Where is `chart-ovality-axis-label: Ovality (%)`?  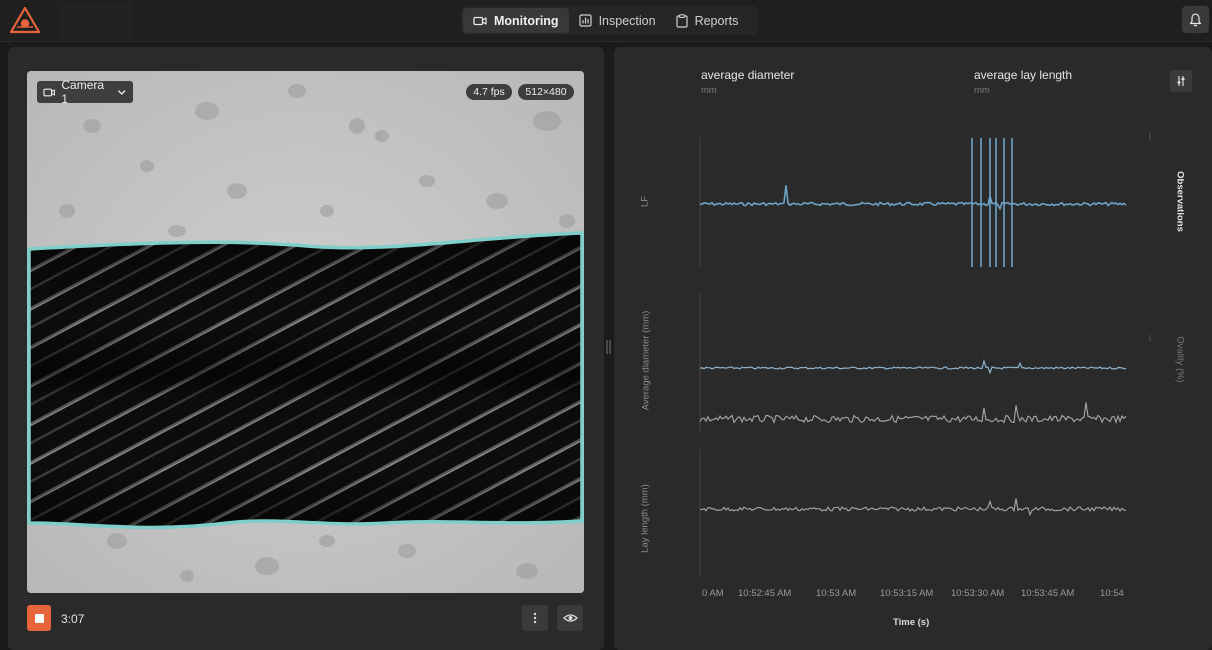 chart-ovality-axis-label: Ovality (%) is located at coordinates (1180, 359).